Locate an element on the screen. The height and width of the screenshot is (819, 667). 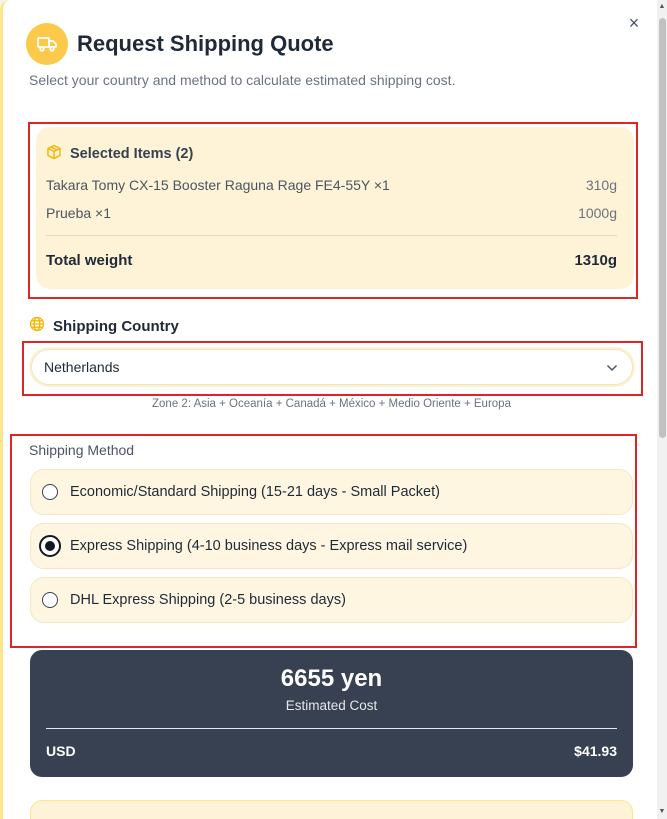
shipping-country-title: Shipping Country is located at coordinates (116, 326).